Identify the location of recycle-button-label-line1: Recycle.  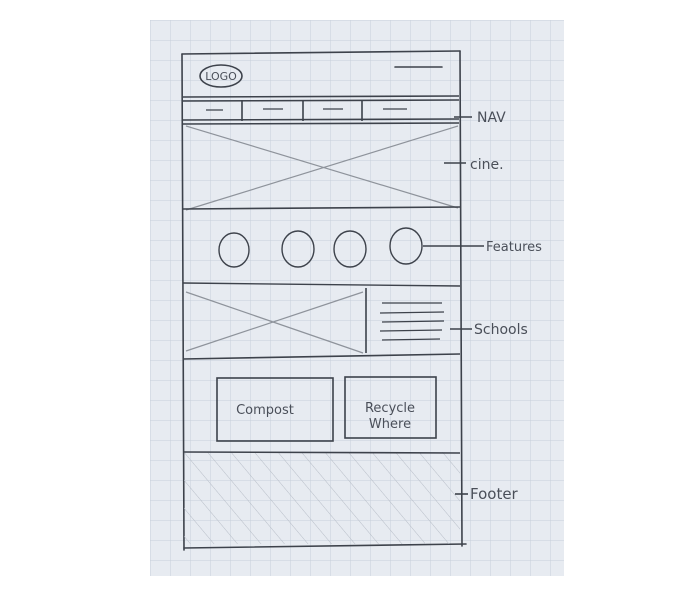
(390, 408).